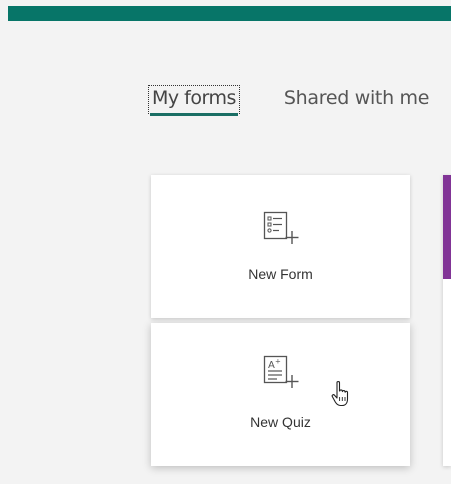 The height and width of the screenshot is (484, 451). I want to click on tab-selected-indicator, so click(194, 114).